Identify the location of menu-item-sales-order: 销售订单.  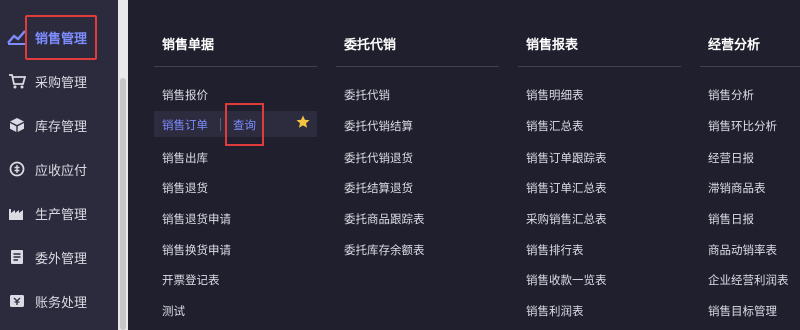
(185, 125).